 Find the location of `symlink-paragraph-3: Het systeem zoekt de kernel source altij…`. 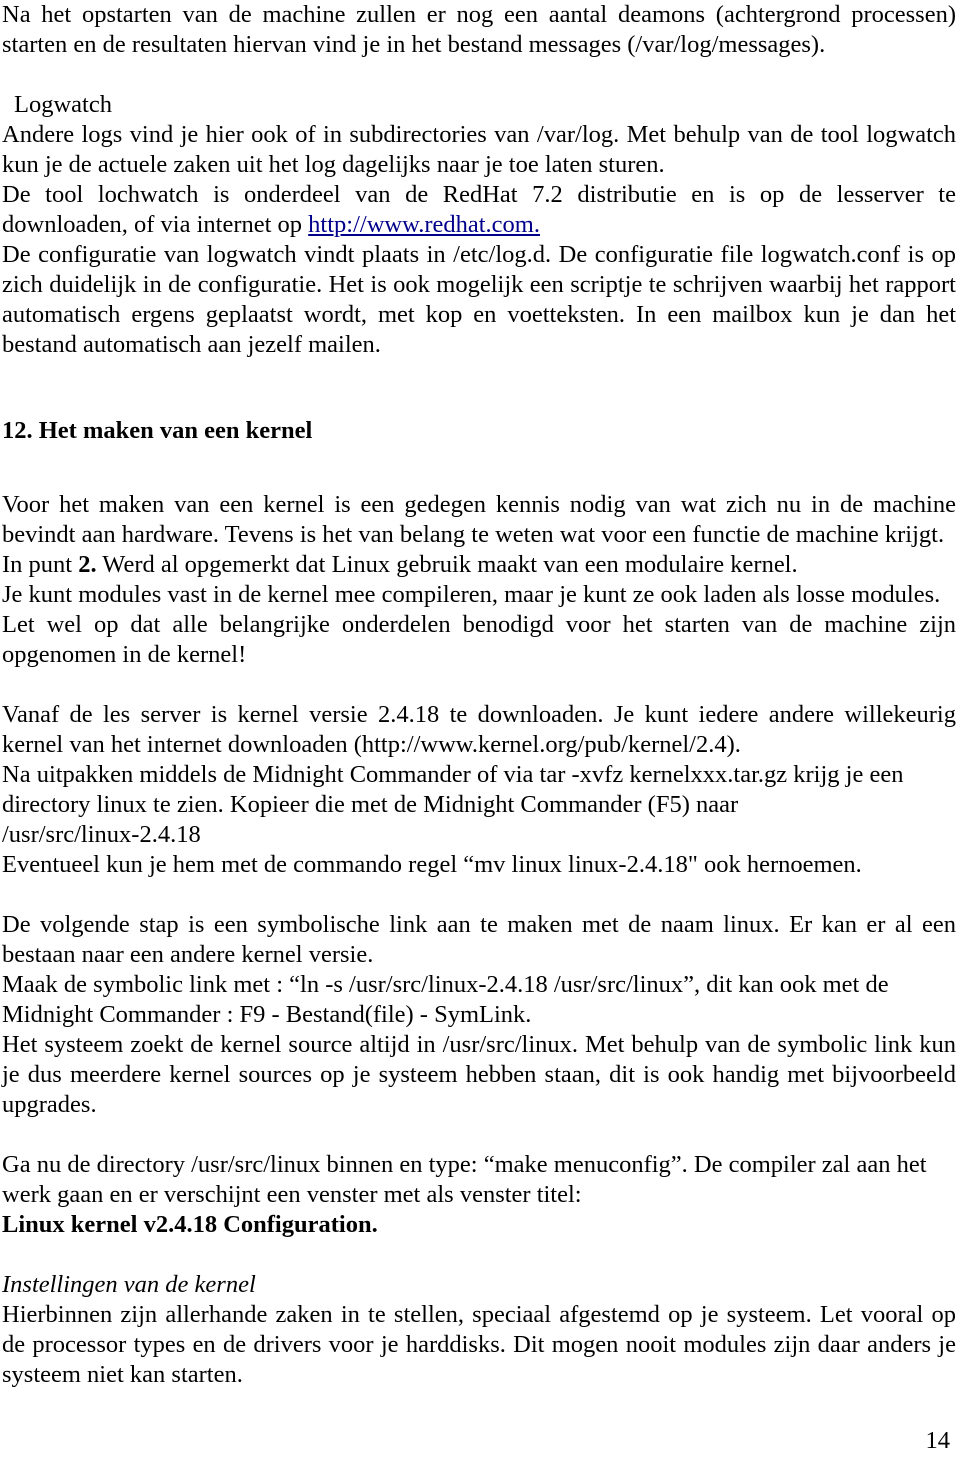

symlink-paragraph-3: Het systeem zoekt de kernel source altij… is located at coordinates (479, 1074).